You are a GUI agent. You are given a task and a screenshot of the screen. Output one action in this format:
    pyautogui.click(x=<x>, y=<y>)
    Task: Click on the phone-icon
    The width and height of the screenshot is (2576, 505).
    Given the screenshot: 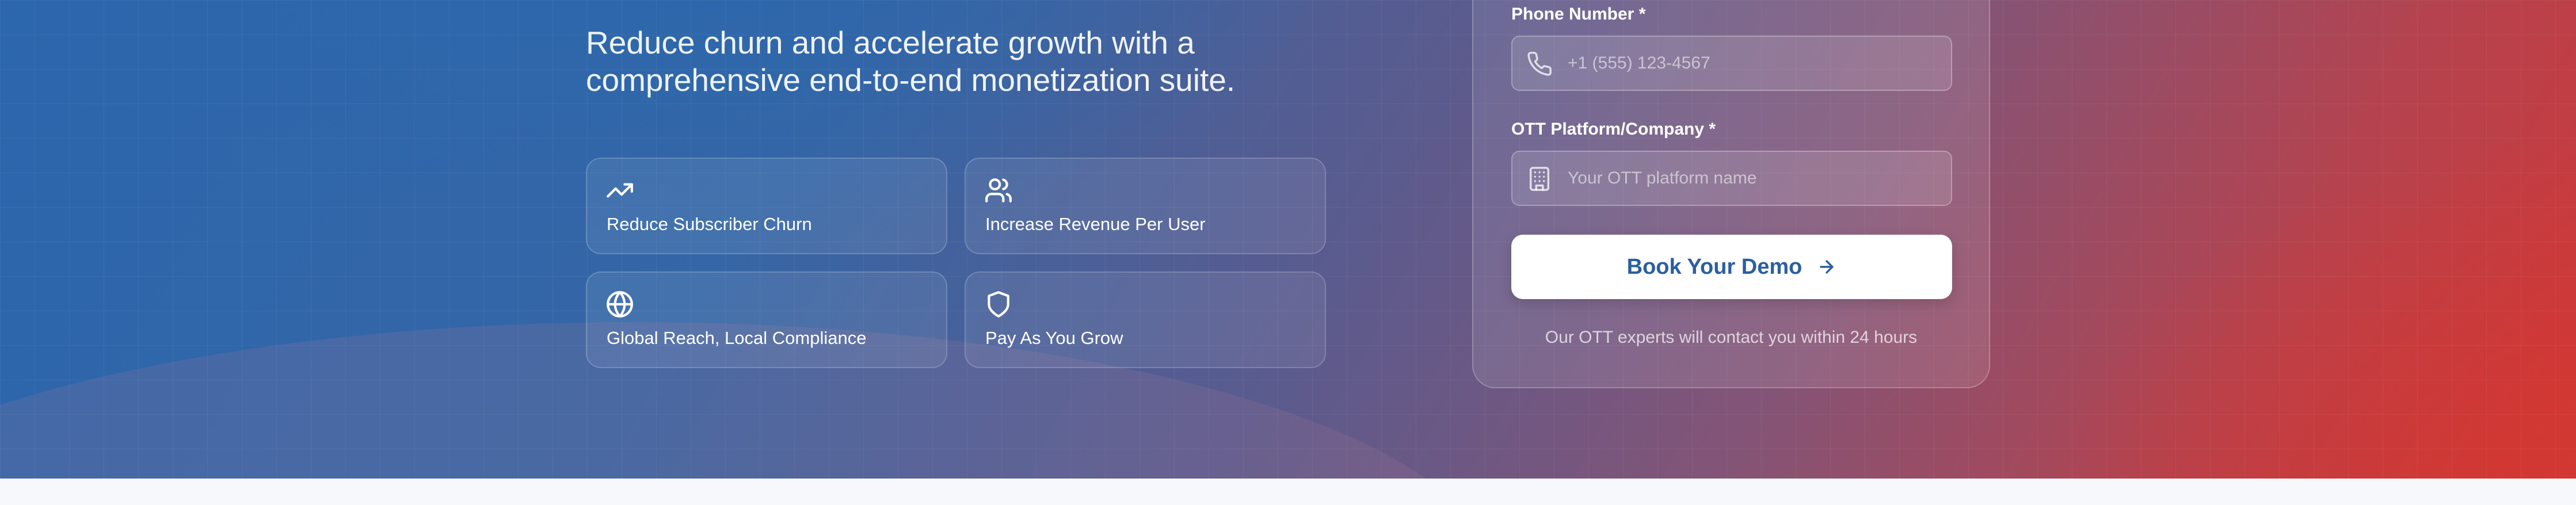 What is the action you would take?
    pyautogui.click(x=1539, y=64)
    